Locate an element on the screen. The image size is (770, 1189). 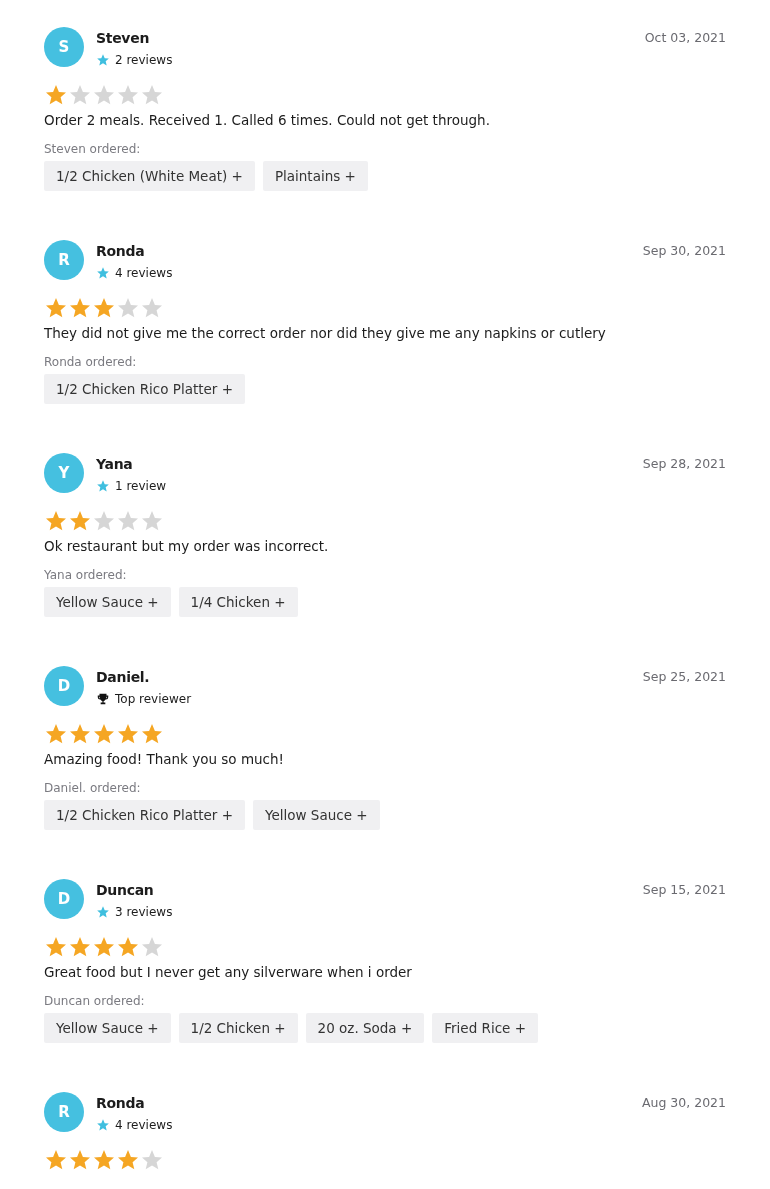
menu-item-chip: Fried Rice + is located at coordinates (485, 1028).